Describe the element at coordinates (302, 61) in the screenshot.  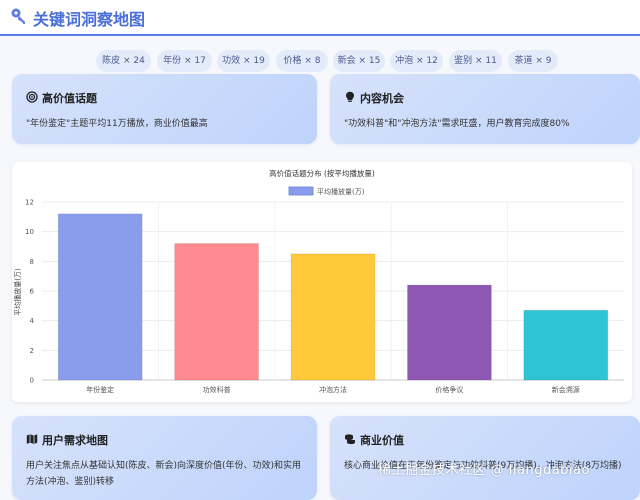
I see `keyword-tag: 价格 × 8` at that location.